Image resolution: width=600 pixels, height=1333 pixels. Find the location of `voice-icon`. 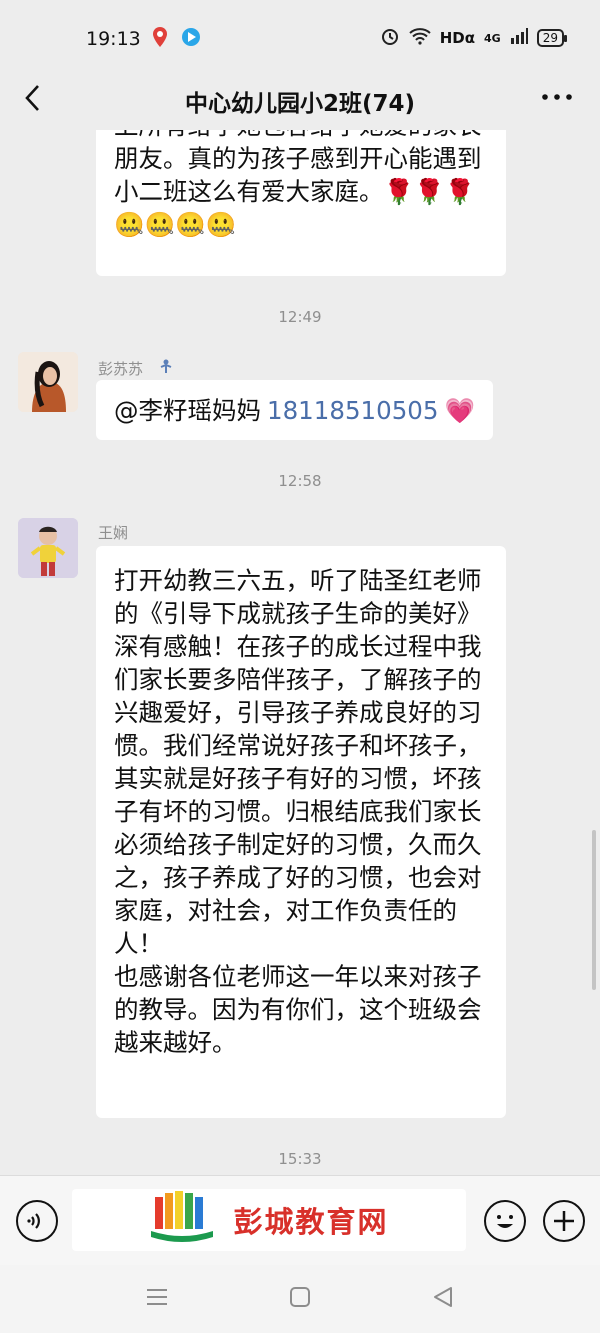

voice-icon is located at coordinates (37, 1221).